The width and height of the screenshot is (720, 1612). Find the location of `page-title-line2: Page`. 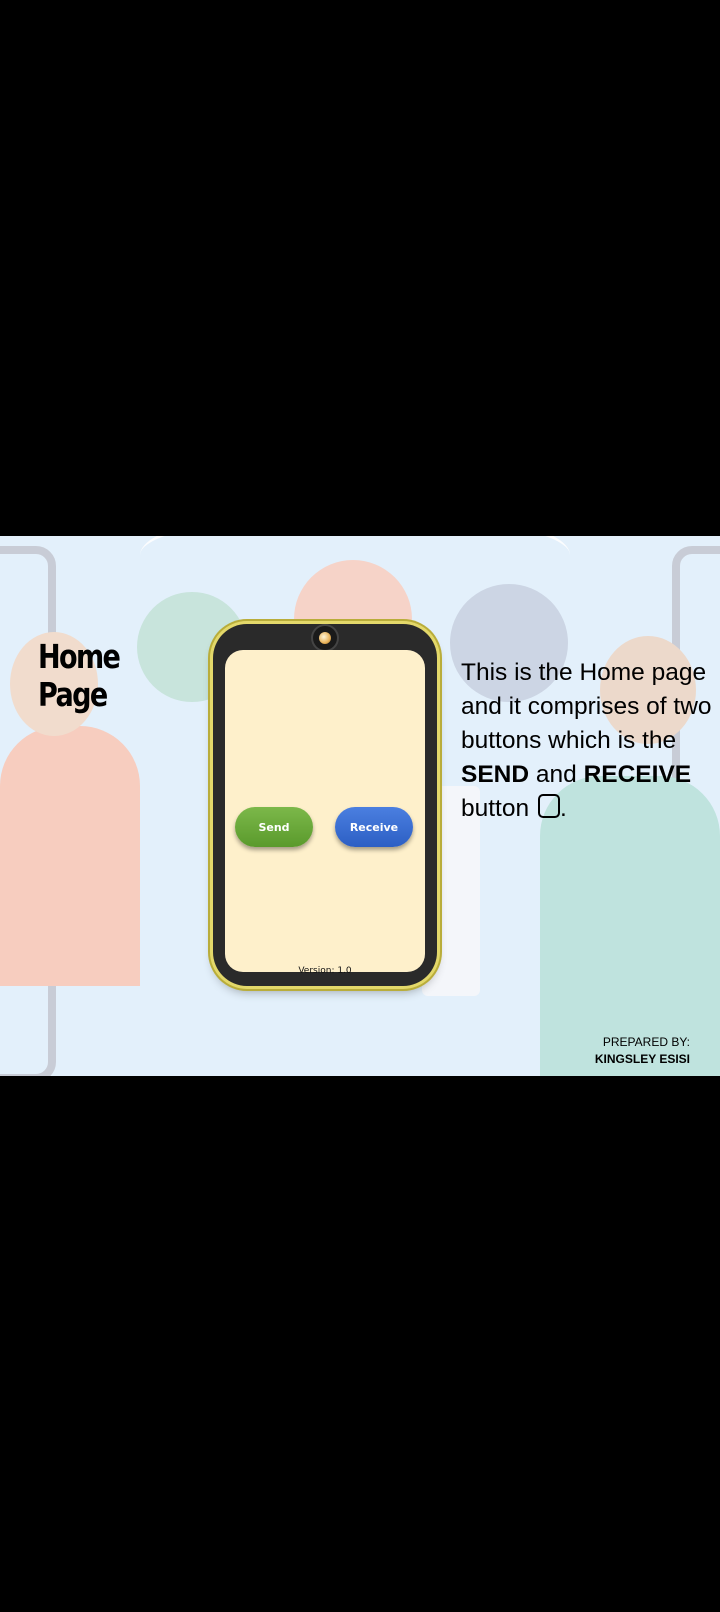

page-title-line2: Page is located at coordinates (73, 694).